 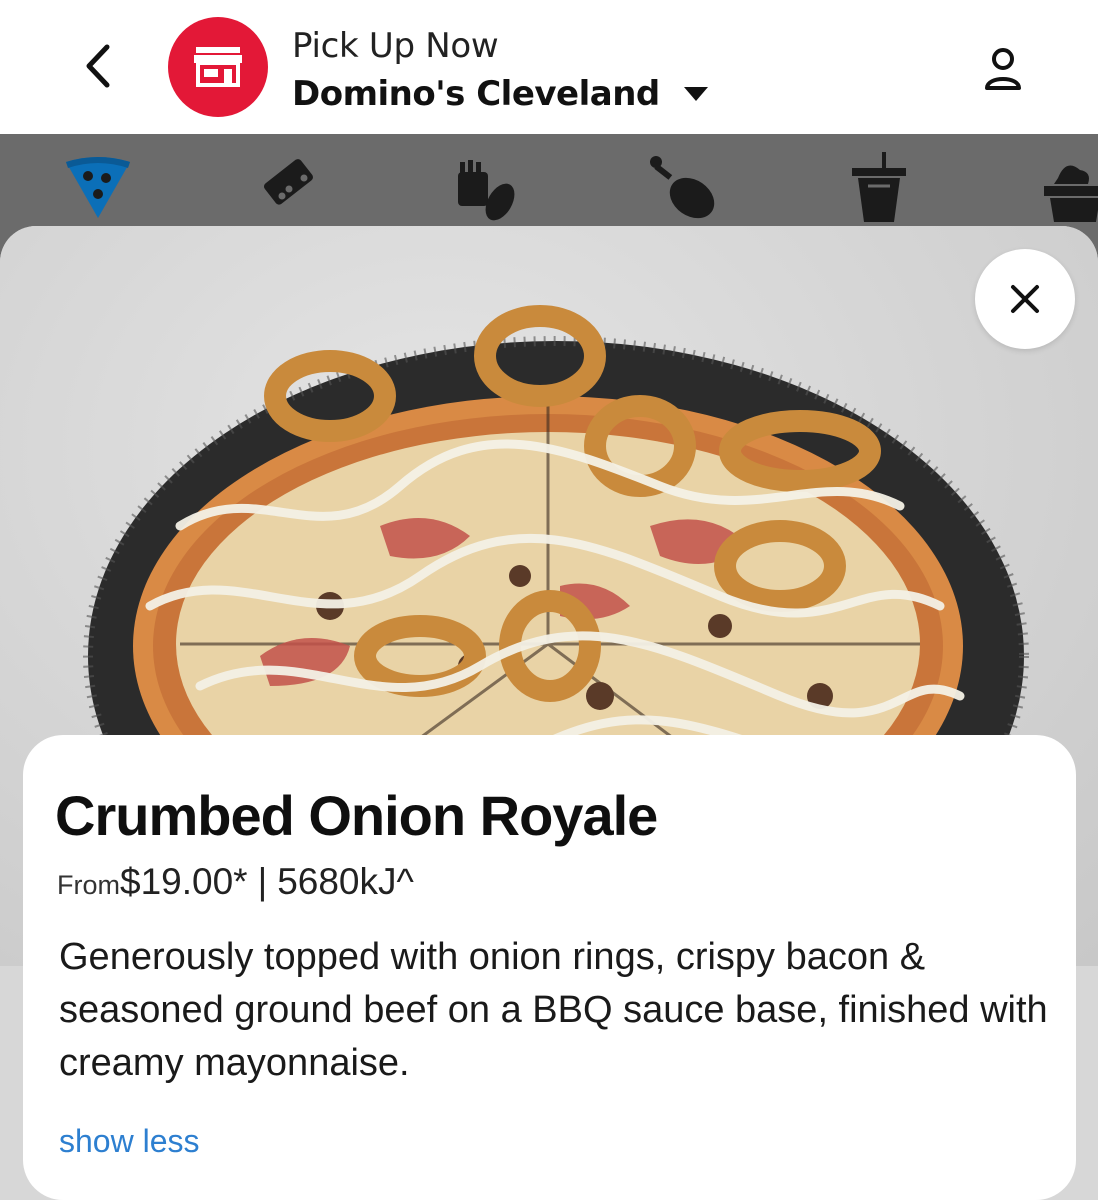 I want to click on chevron-left-icon, so click(x=98, y=66).